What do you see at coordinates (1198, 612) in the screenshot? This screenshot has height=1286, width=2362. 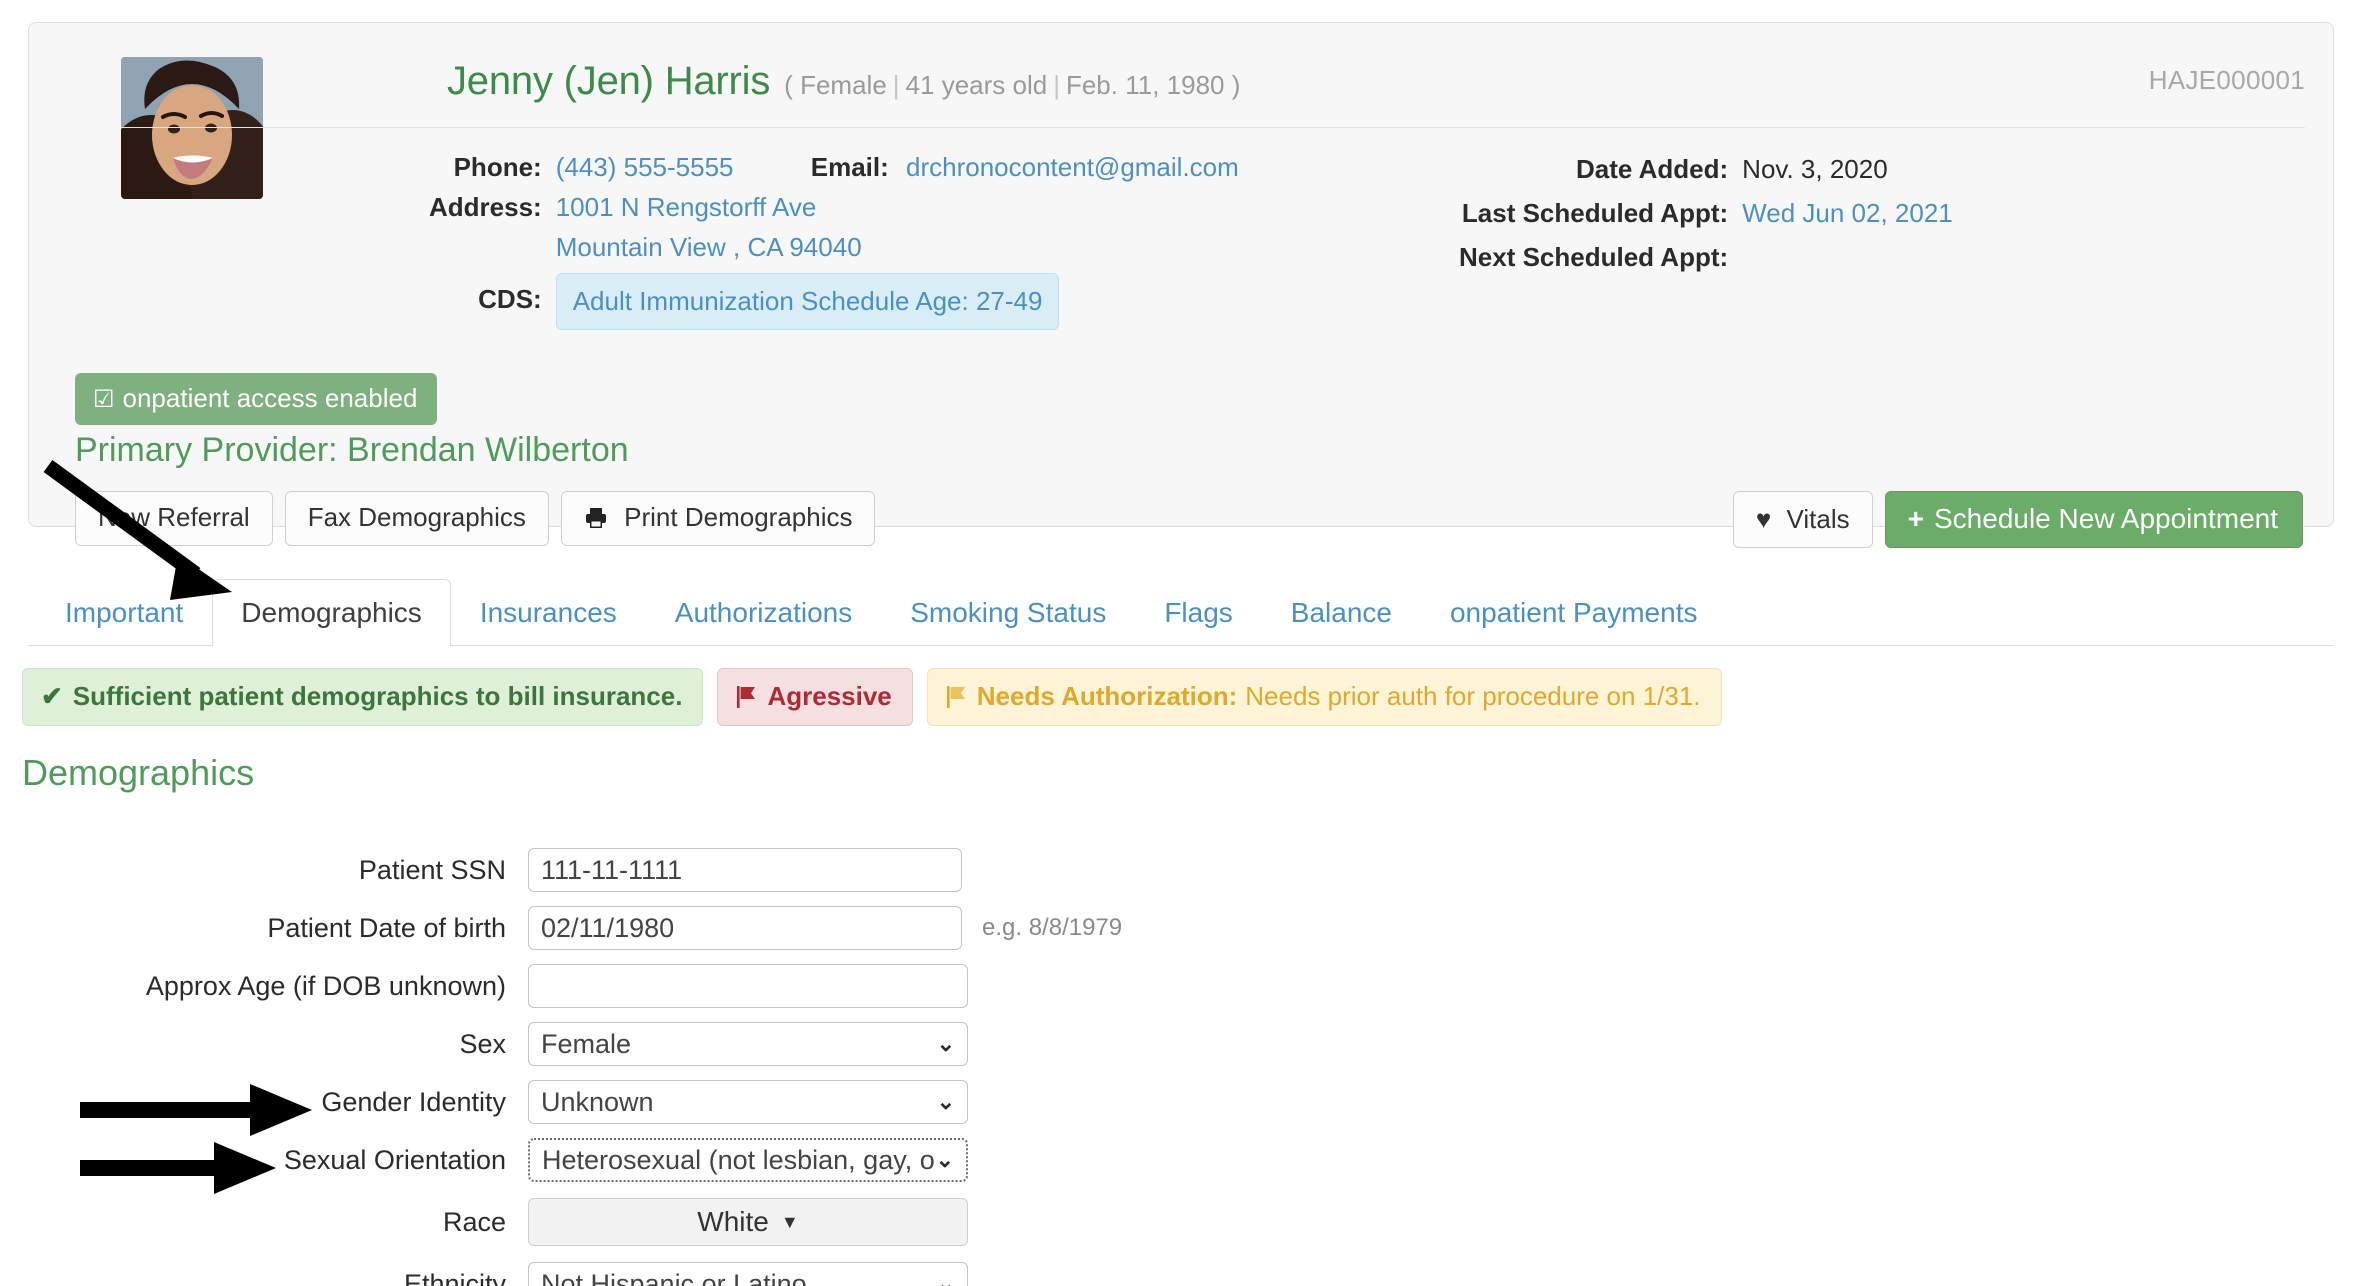 I see `tab-flags: Flags` at bounding box center [1198, 612].